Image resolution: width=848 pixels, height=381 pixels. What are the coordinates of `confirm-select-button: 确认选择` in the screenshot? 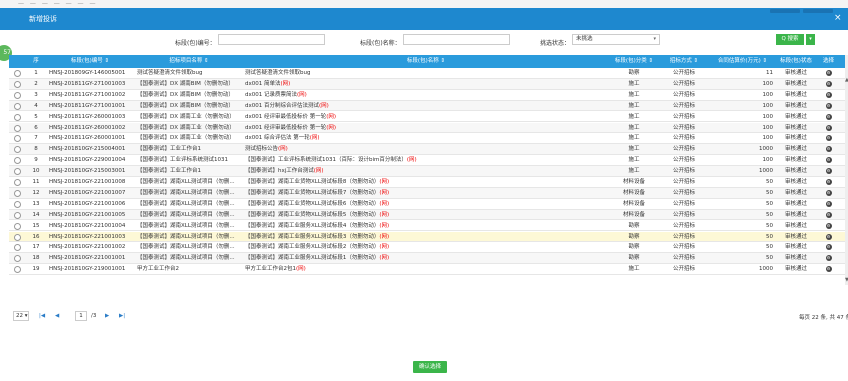 It's located at (430, 367).